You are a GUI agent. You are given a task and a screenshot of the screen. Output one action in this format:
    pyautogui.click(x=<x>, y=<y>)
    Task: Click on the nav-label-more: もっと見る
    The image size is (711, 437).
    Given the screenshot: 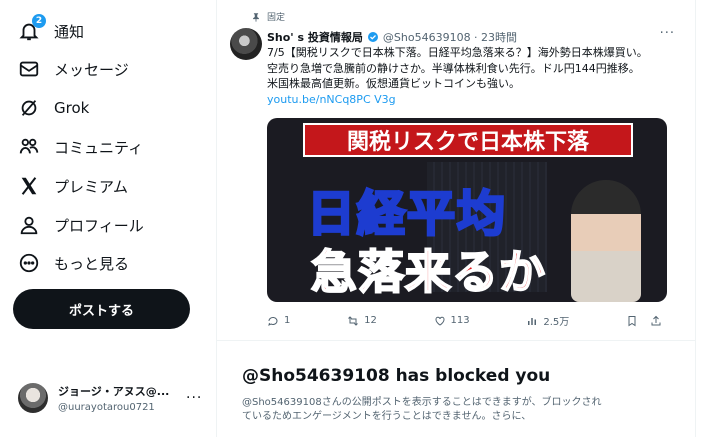 What is the action you would take?
    pyautogui.click(x=92, y=263)
    